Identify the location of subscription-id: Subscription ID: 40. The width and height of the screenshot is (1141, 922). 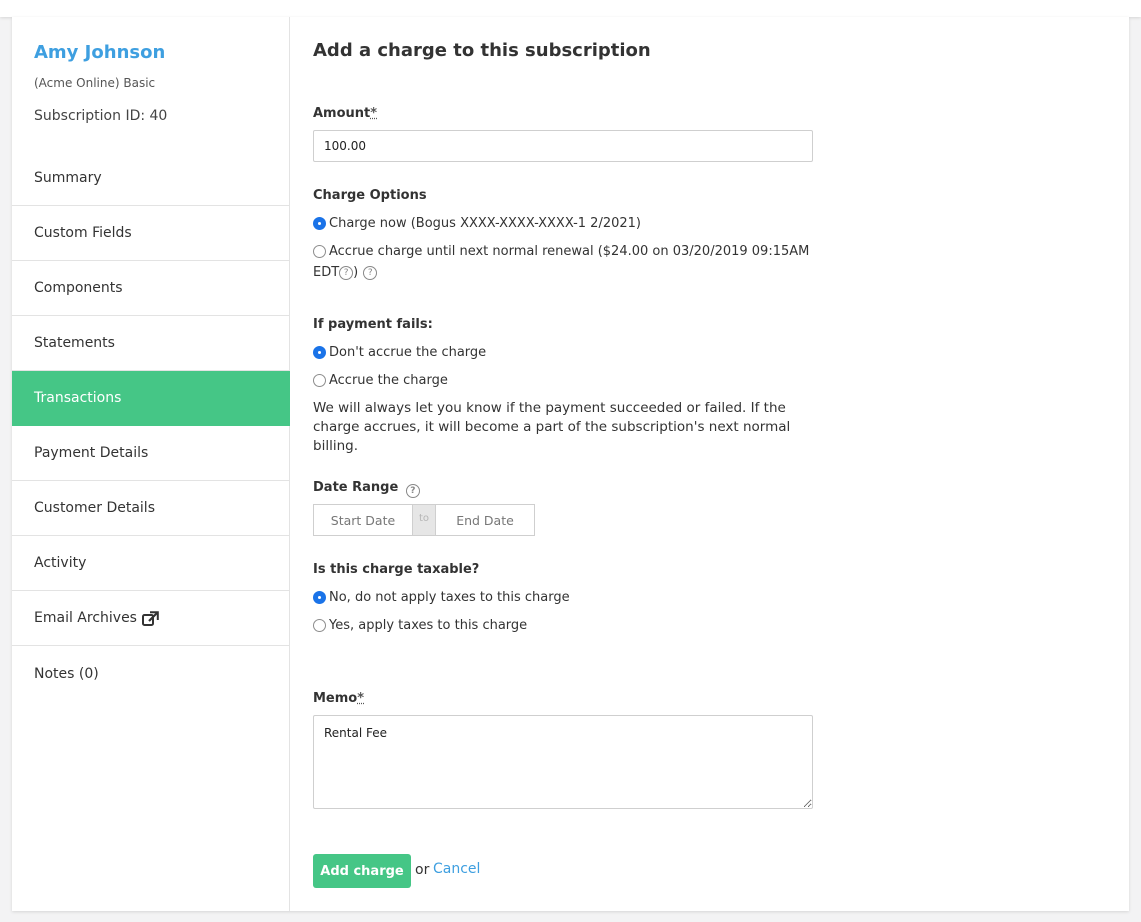
(101, 116).